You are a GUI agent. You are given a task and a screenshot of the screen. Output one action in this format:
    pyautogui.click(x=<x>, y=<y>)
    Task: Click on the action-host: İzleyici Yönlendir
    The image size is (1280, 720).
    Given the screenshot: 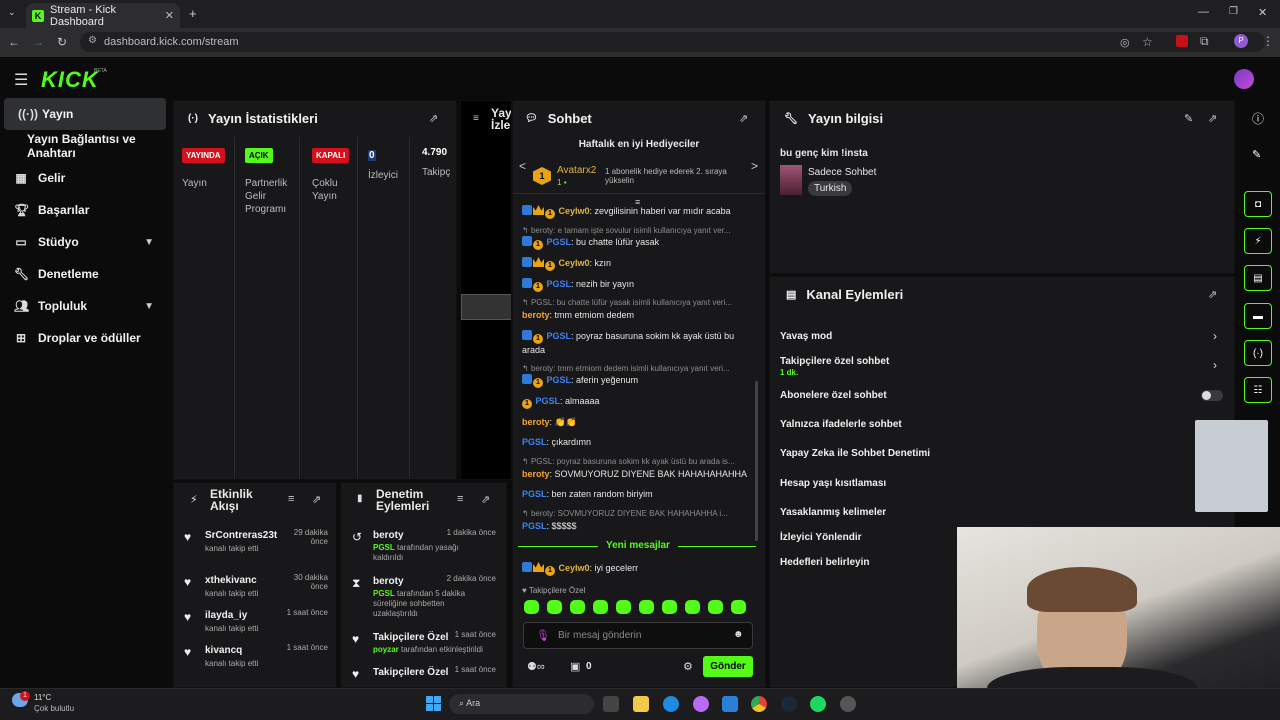 What is the action you would take?
    pyautogui.click(x=821, y=537)
    